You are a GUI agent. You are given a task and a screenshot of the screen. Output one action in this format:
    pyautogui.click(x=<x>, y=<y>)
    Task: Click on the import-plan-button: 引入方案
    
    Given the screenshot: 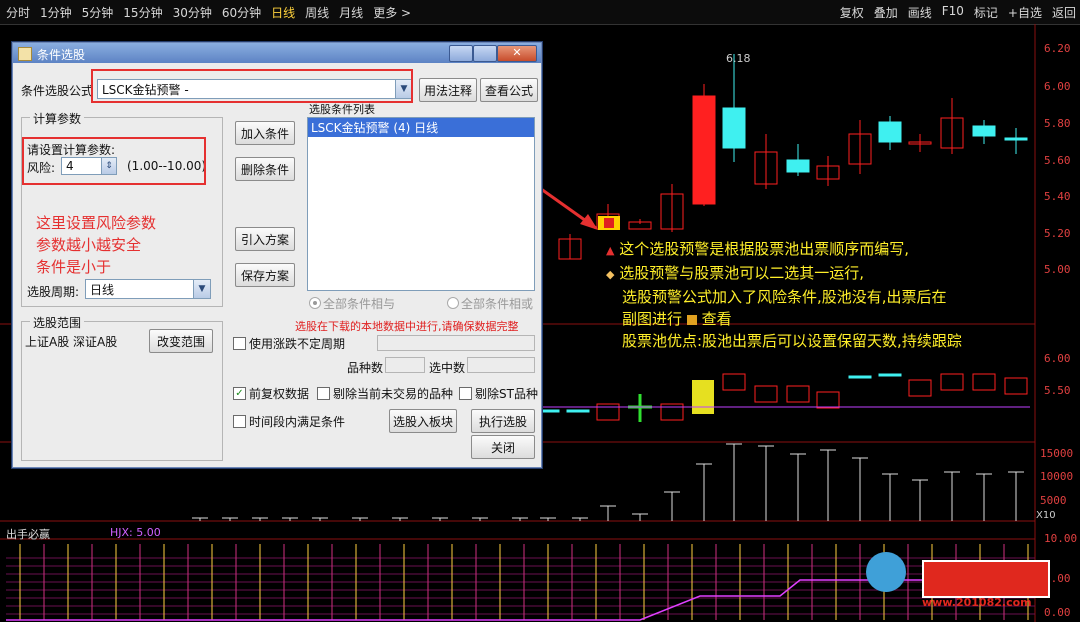 What is the action you would take?
    pyautogui.click(x=265, y=239)
    